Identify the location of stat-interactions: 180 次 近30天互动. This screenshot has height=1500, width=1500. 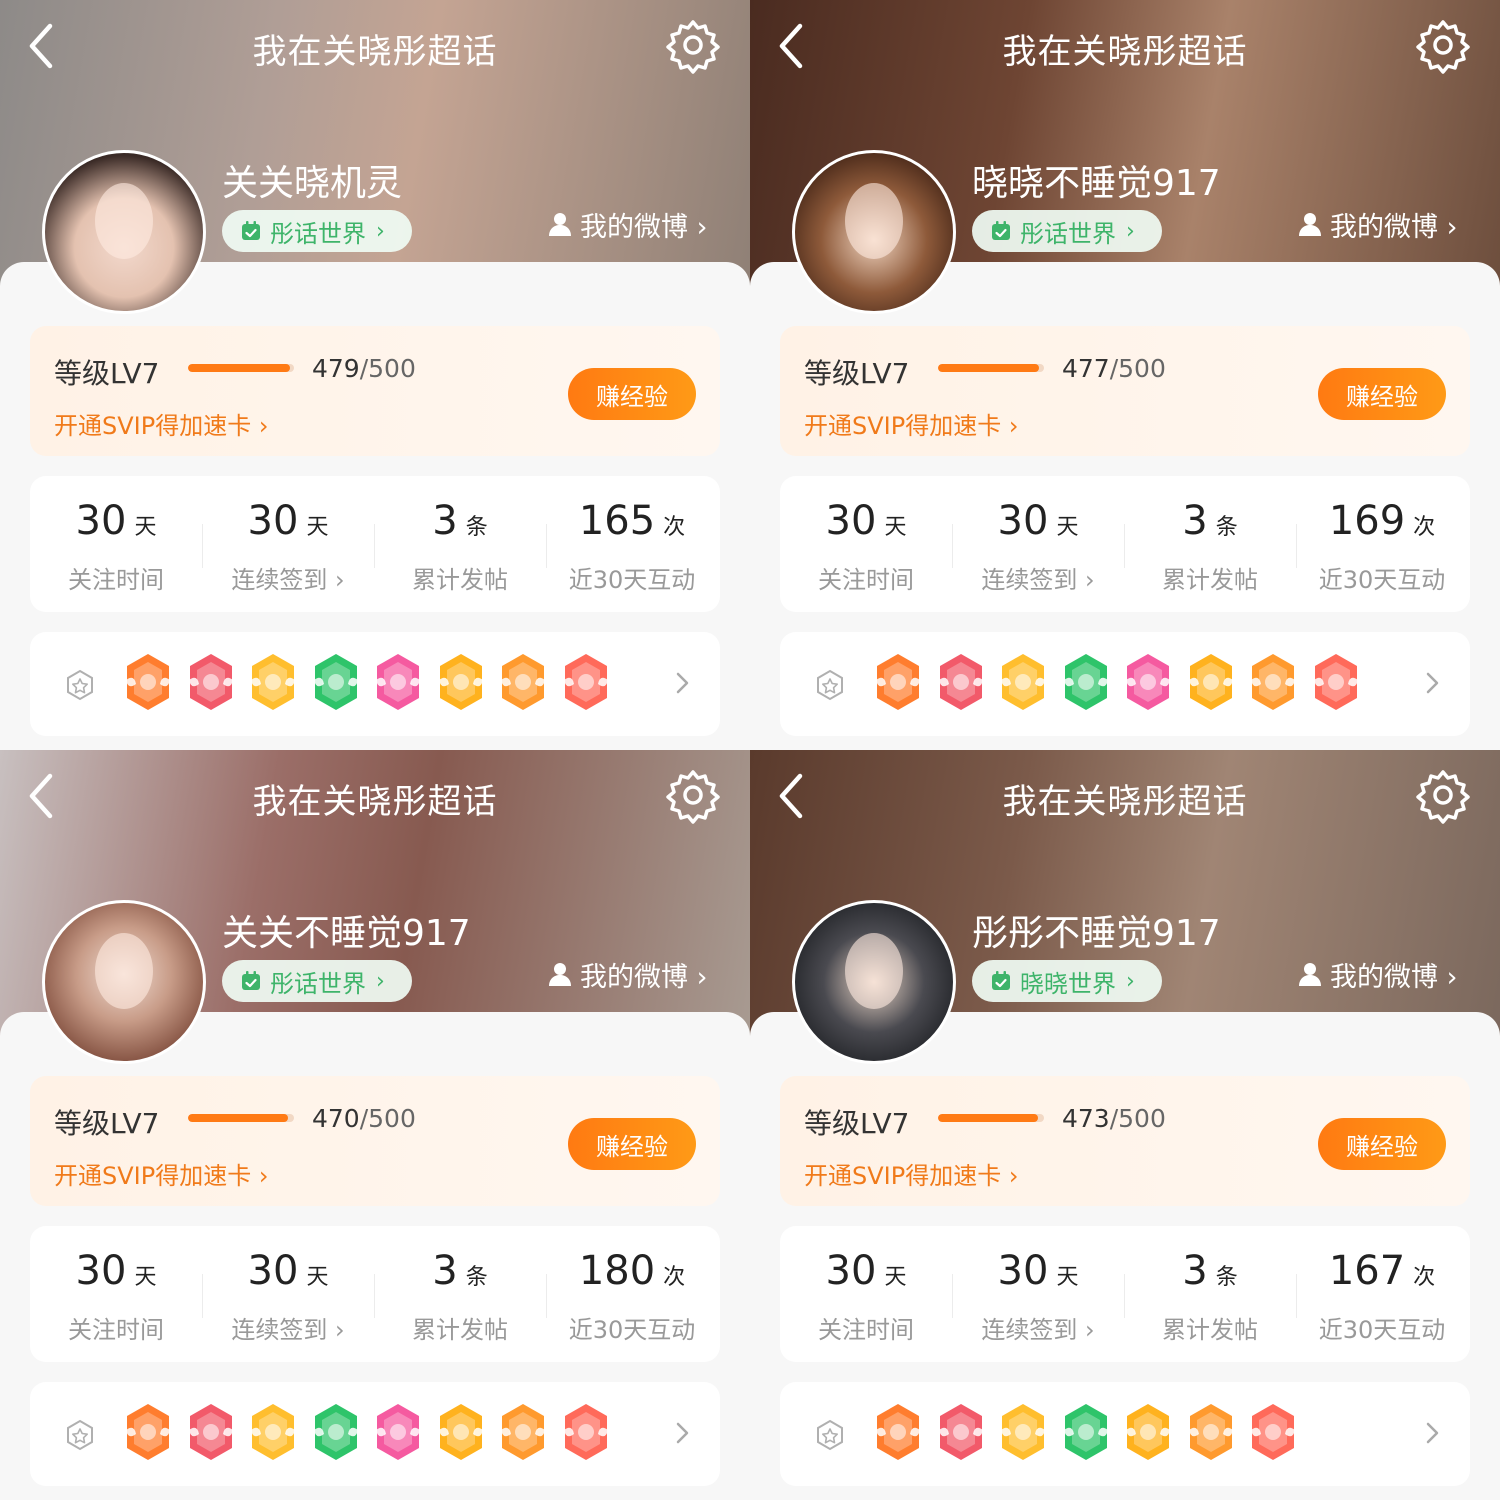
(632, 1294).